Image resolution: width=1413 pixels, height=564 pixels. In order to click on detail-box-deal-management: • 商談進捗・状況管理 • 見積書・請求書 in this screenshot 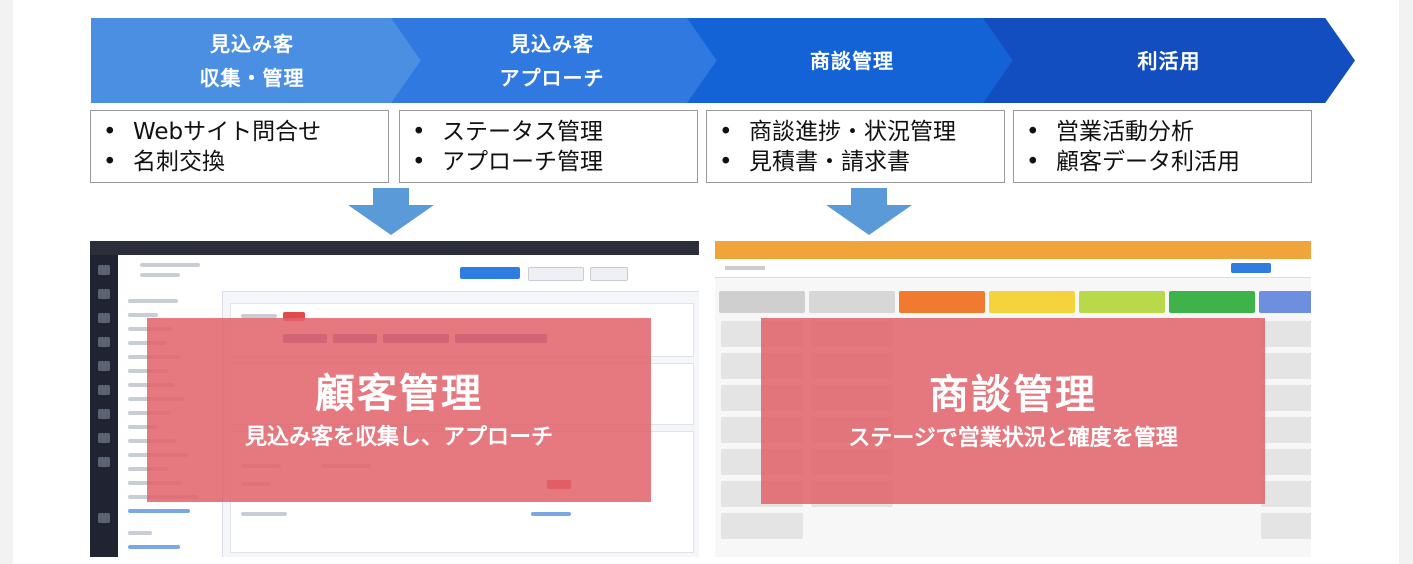, I will do `click(855, 146)`.